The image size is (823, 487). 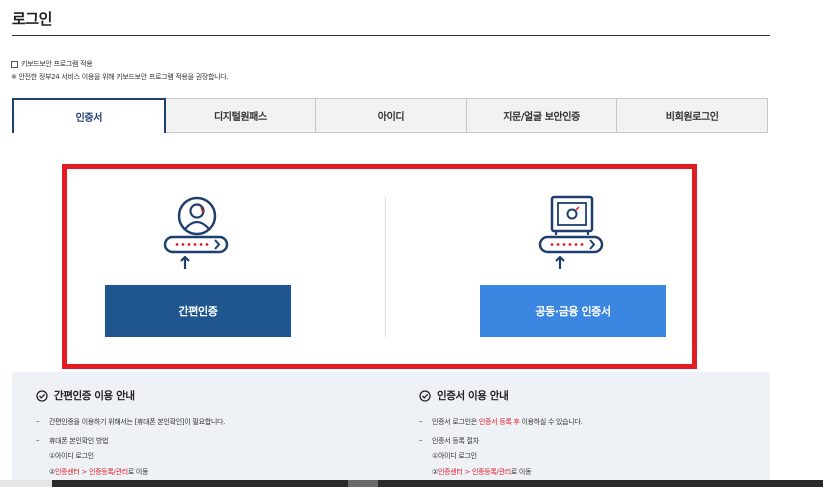 I want to click on horizontal-scrollbar, so click(x=411, y=483).